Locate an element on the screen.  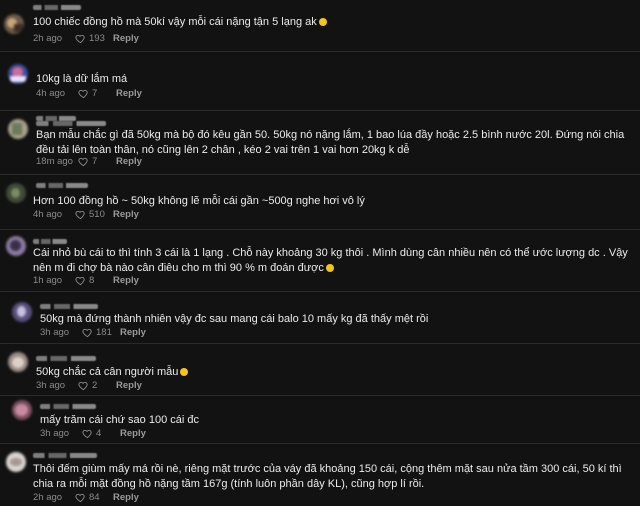
comment-text: mấy trăm cái chứ sao 100 cái đc is located at coordinates (119, 420).